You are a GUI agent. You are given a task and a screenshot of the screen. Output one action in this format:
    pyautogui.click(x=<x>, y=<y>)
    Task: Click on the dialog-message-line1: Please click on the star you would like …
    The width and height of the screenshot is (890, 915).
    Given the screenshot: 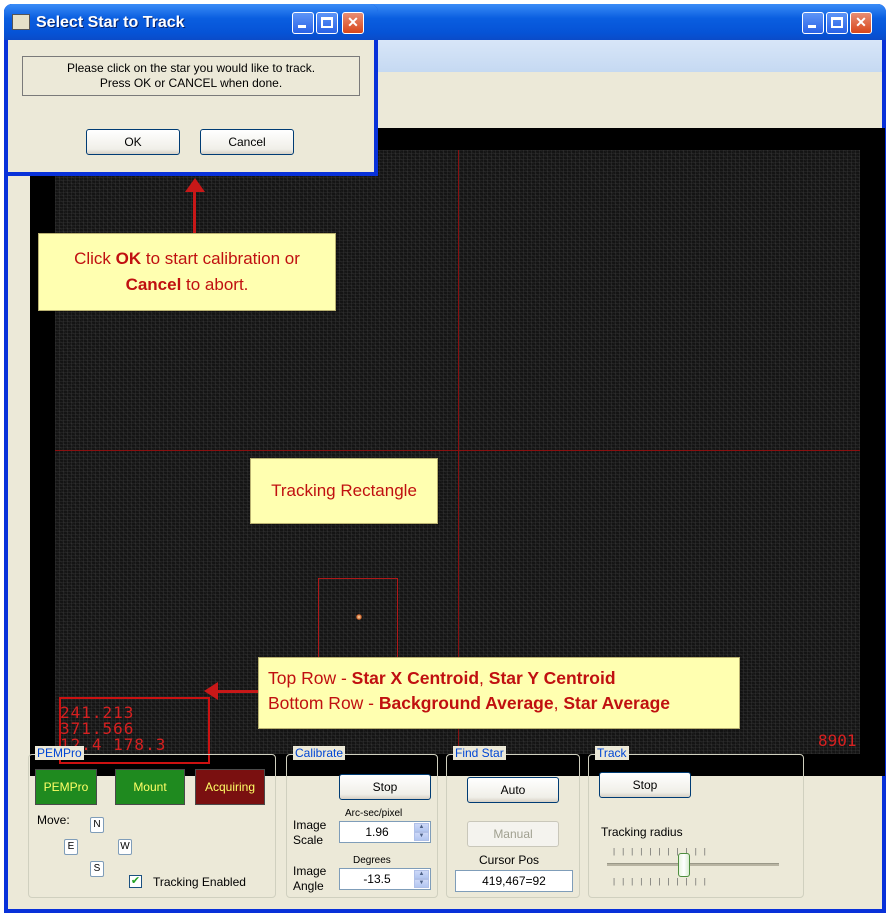 What is the action you would take?
    pyautogui.click(x=191, y=68)
    